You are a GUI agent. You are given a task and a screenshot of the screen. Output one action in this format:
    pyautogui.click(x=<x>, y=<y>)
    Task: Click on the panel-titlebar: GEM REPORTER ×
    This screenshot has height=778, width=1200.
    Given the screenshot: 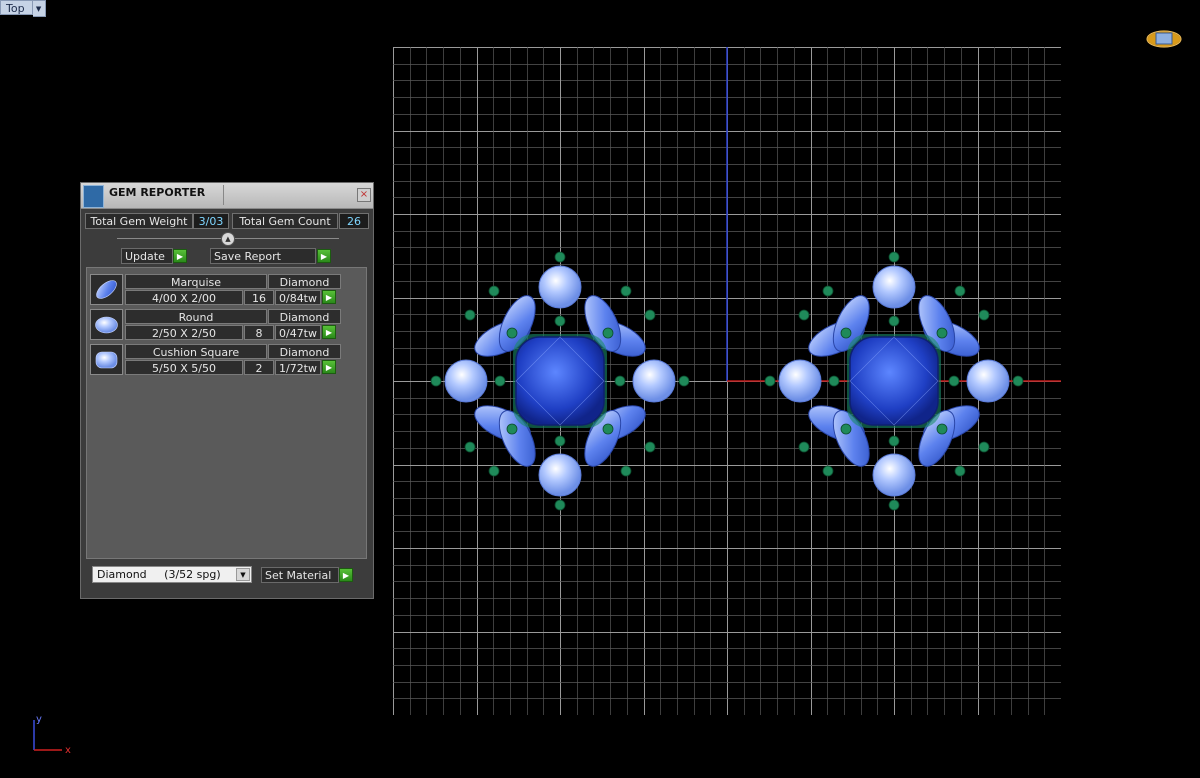 What is the action you would take?
    pyautogui.click(x=227, y=196)
    